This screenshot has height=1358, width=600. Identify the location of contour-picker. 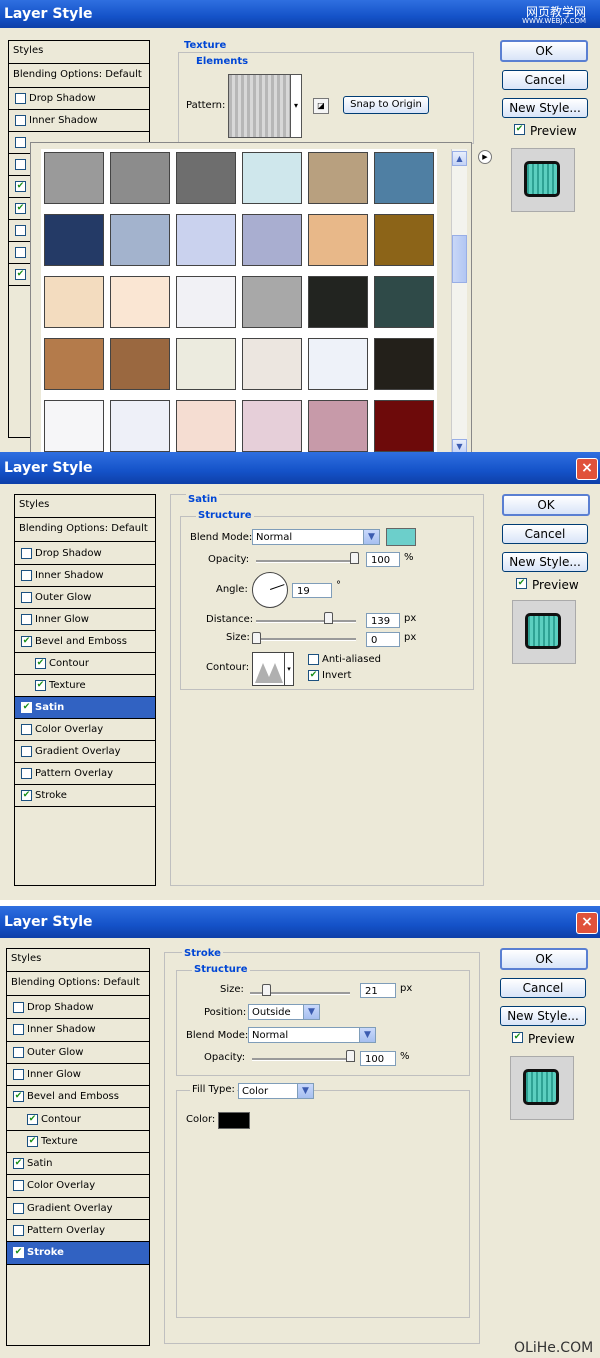
(269, 669).